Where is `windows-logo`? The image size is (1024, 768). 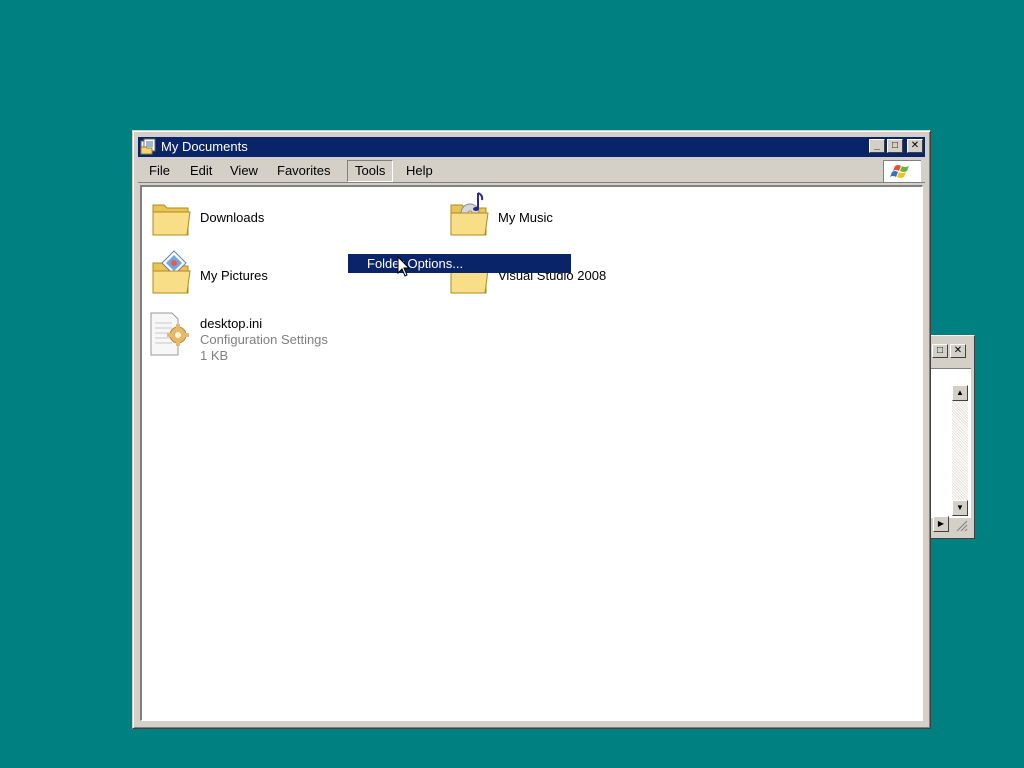 windows-logo is located at coordinates (902, 171).